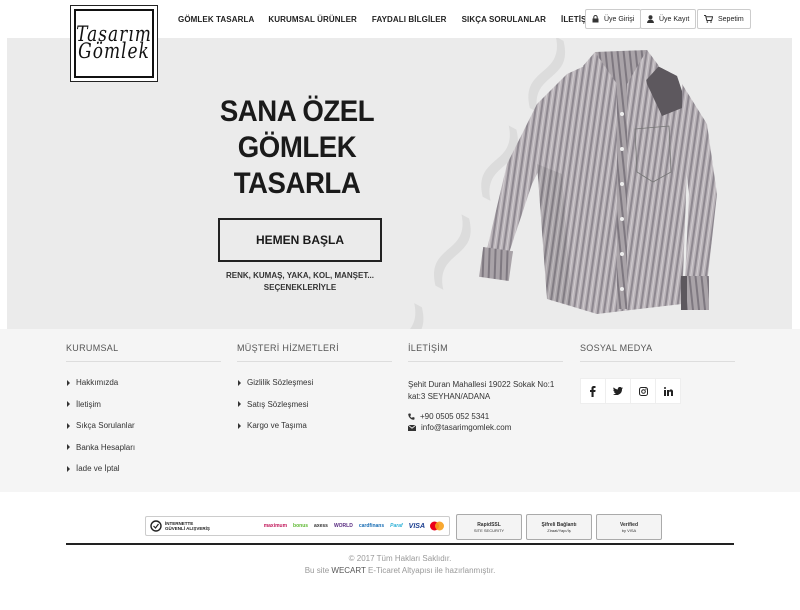 The width and height of the screenshot is (800, 610). I want to click on nav-sikca-sorulanlar: SIKÇA SORULANLAR, so click(504, 19).